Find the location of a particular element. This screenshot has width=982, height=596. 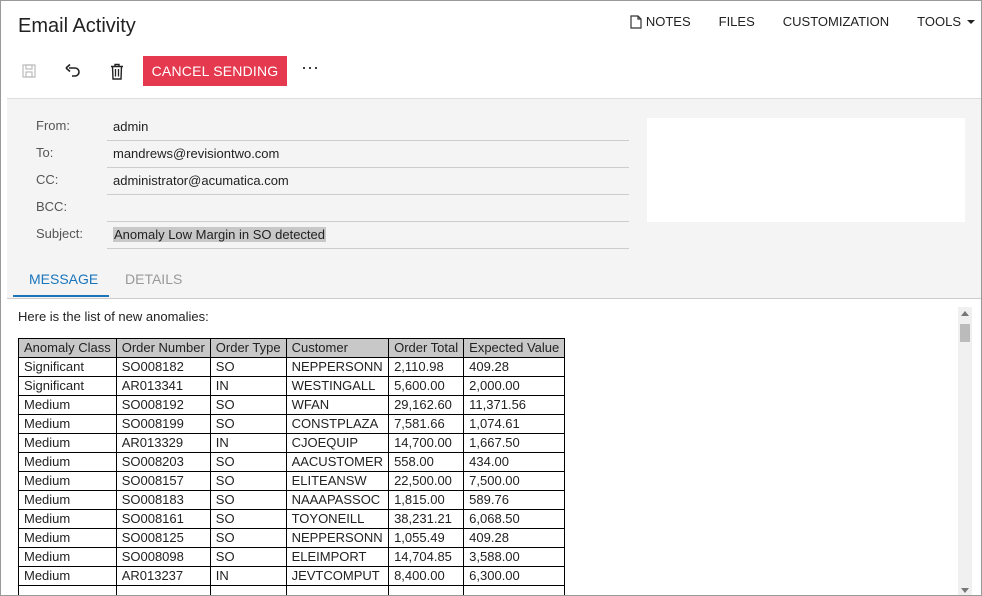

table-cell: 1,074.61 is located at coordinates (514, 424).